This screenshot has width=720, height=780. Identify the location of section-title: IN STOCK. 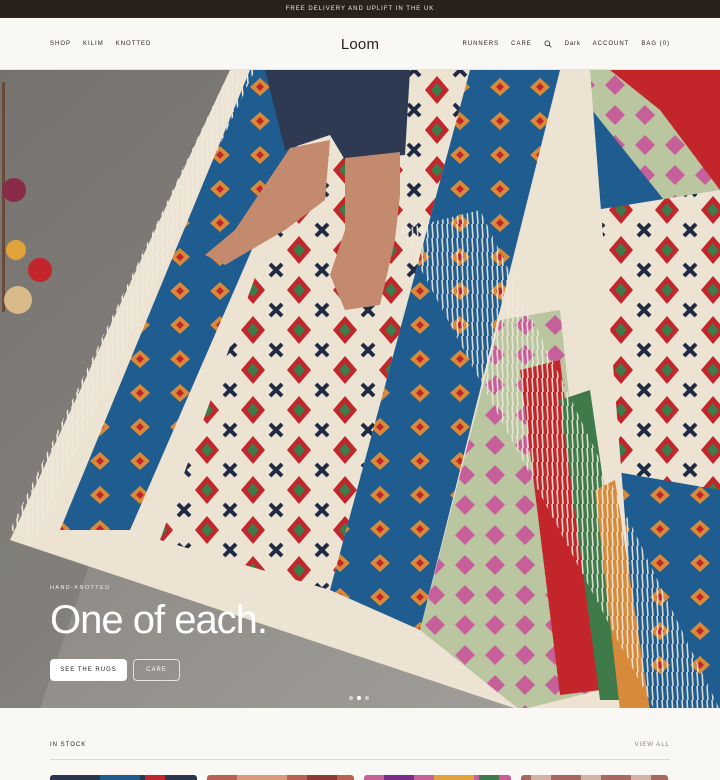
(68, 745).